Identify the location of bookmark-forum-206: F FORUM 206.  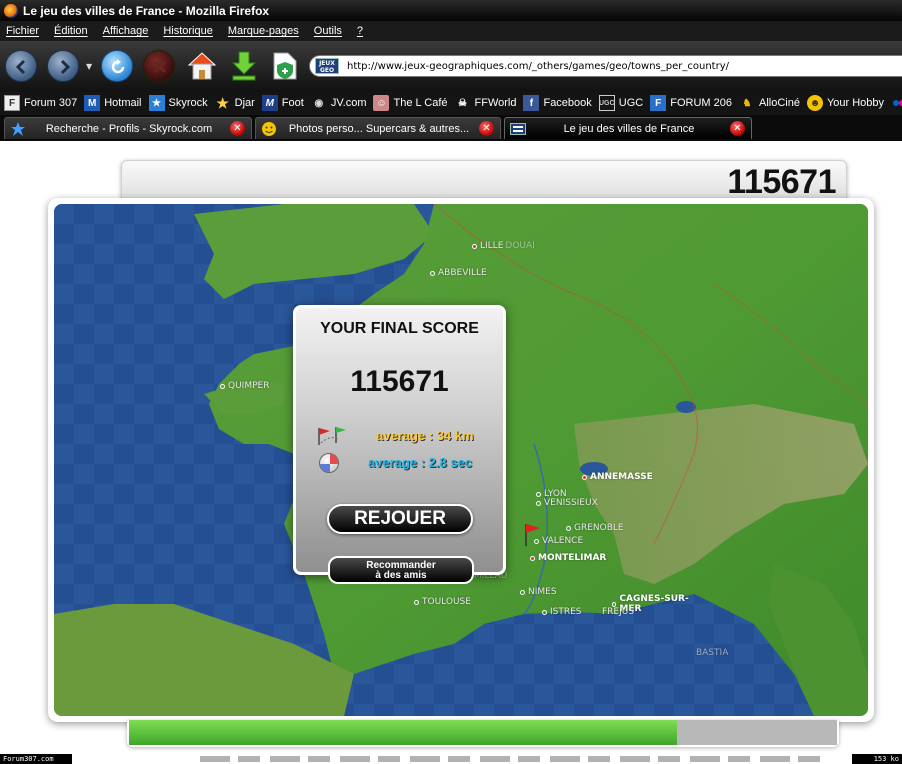
(691, 103).